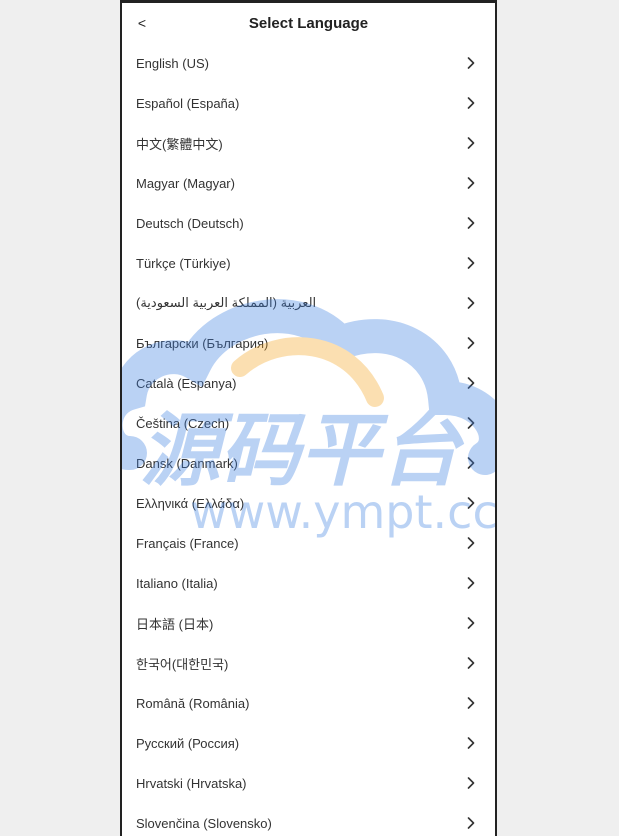 The height and width of the screenshot is (836, 619). I want to click on language-label: Slovenčina (Slovensko), so click(204, 823).